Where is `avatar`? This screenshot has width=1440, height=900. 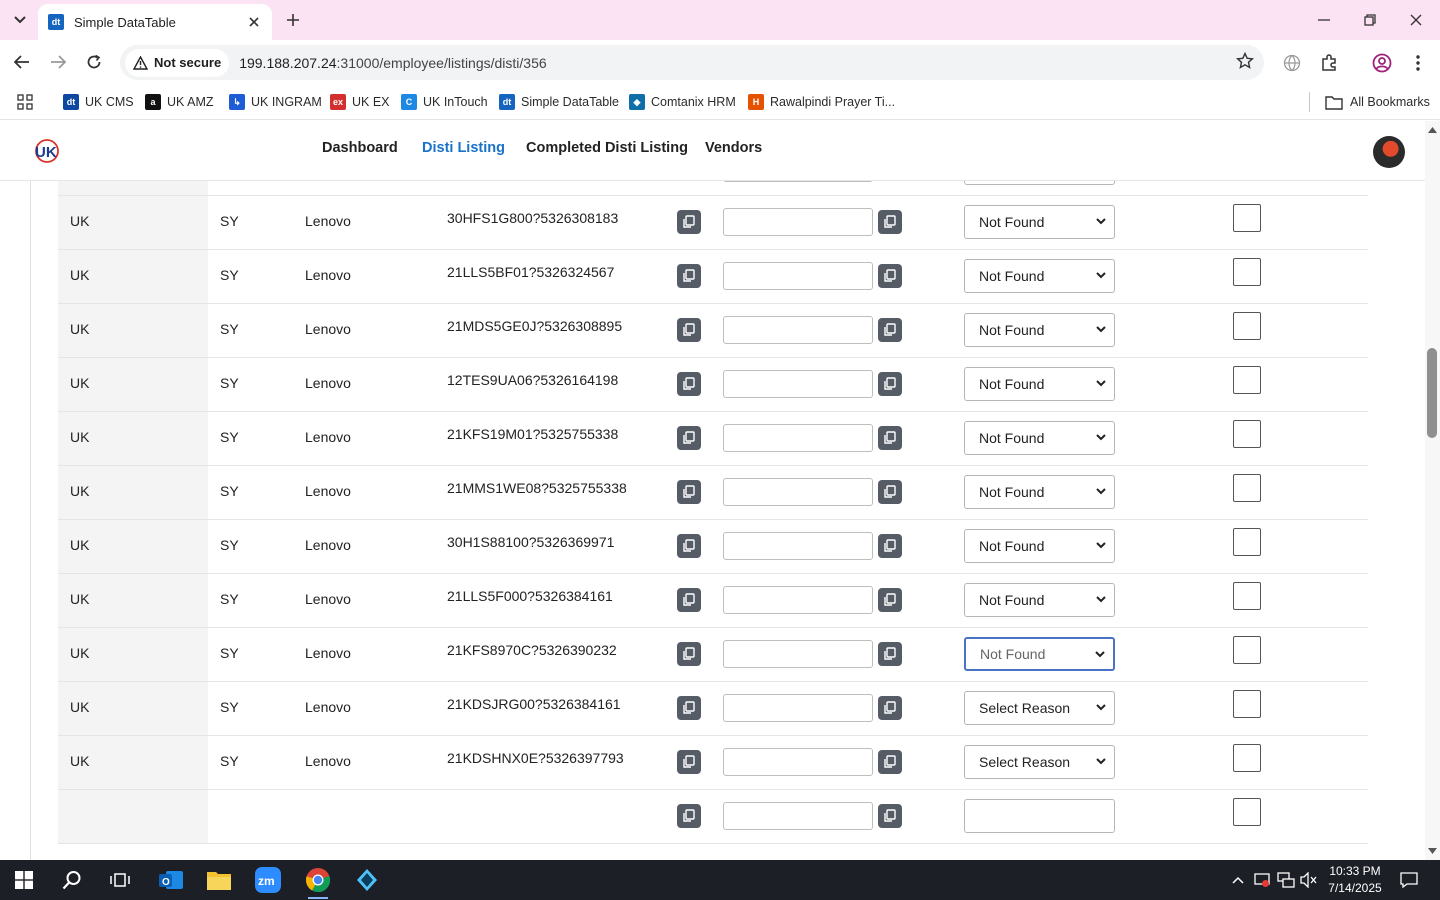
avatar is located at coordinates (1389, 152).